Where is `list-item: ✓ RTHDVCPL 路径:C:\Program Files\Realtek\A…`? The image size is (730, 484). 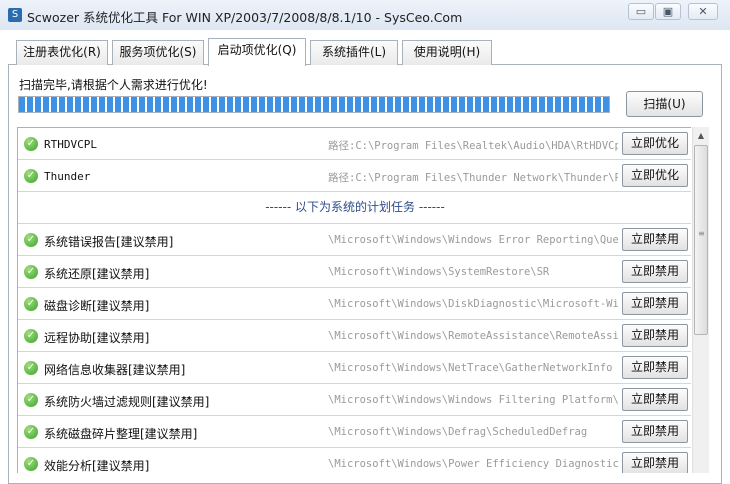 list-item: ✓ RTHDVCPL 路径:C:\Program Files\Realtek\A… is located at coordinates (354, 144).